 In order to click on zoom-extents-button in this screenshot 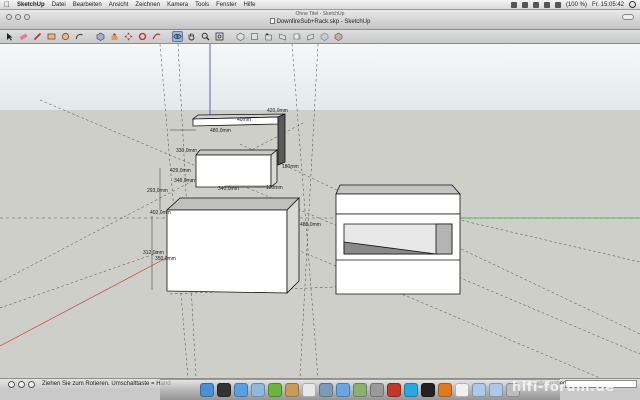, I will do `click(219, 36)`.